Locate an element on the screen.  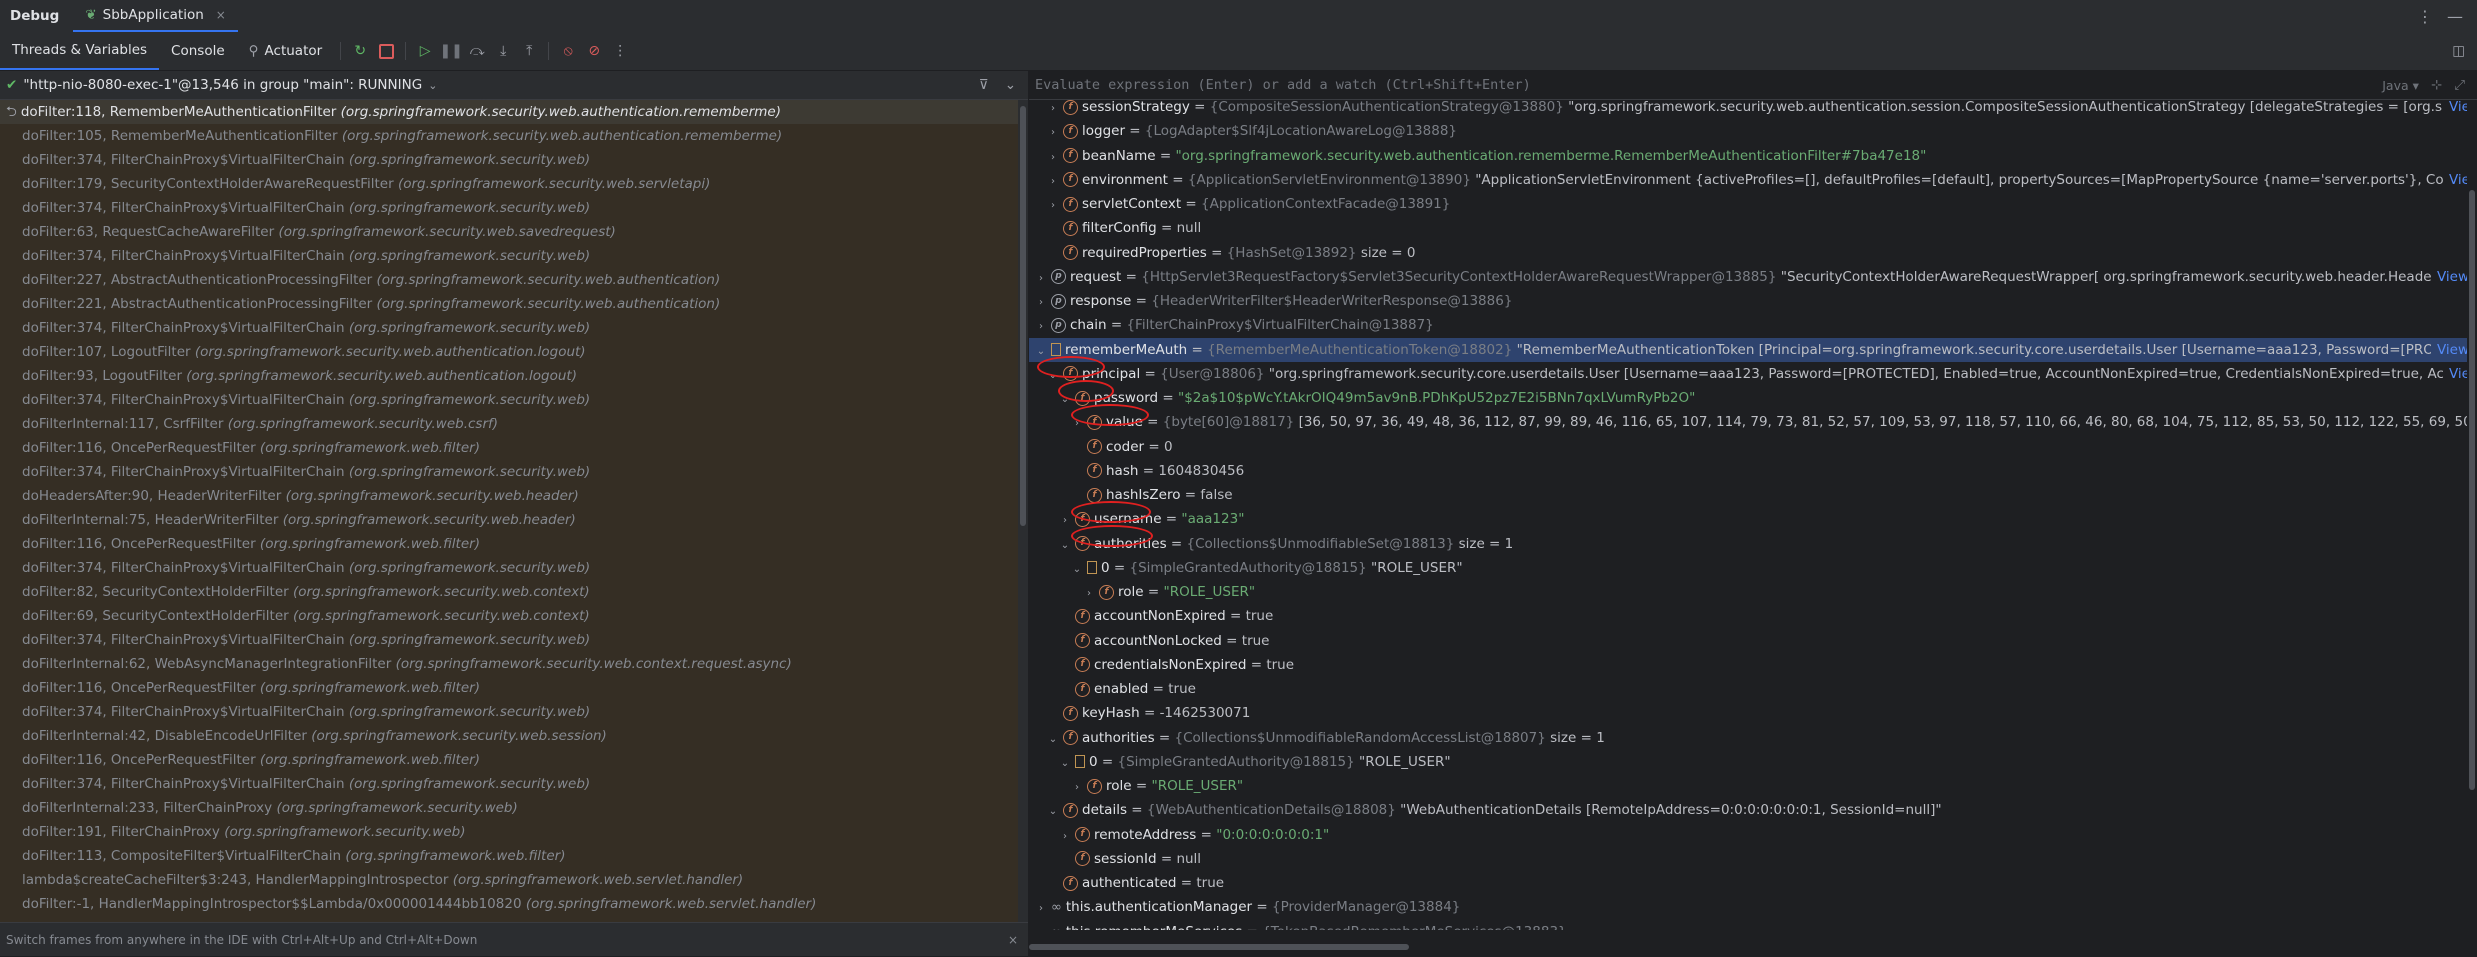
variable-row: ›frole = "ROLE_USER" is located at coordinates (1748, 786).